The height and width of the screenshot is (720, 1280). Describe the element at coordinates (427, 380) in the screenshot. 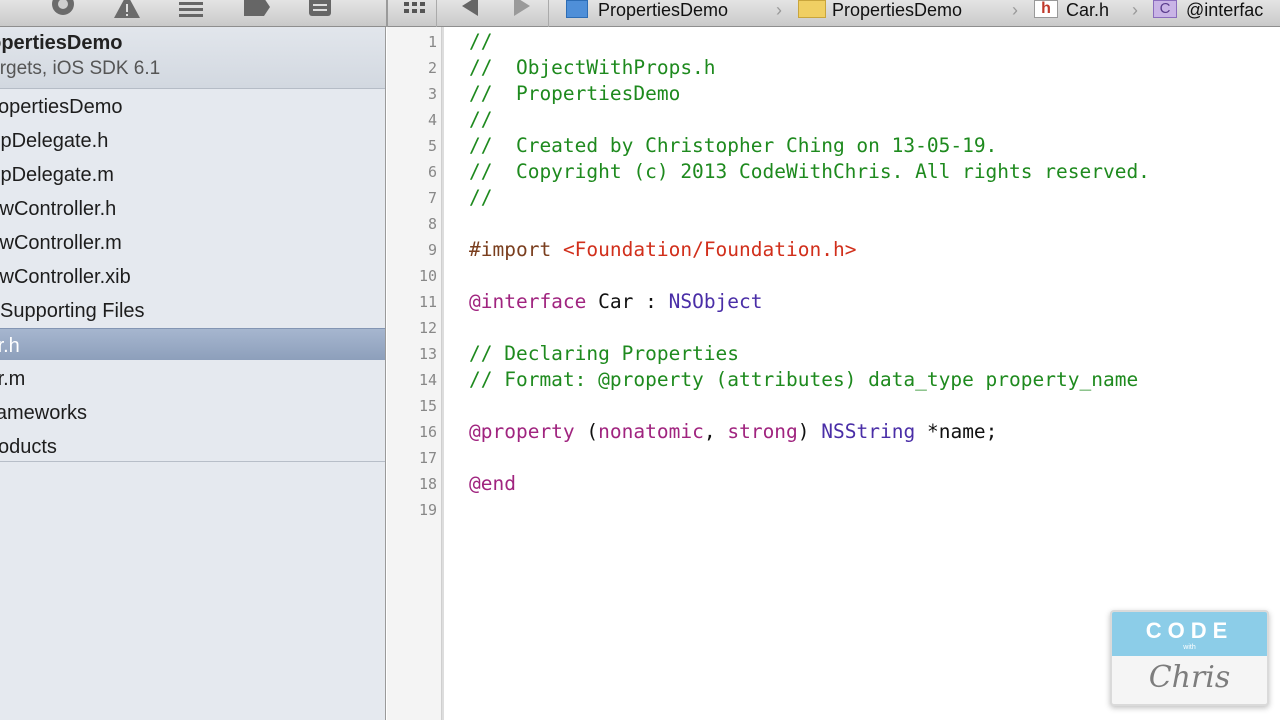

I see `line-number: 14` at that location.